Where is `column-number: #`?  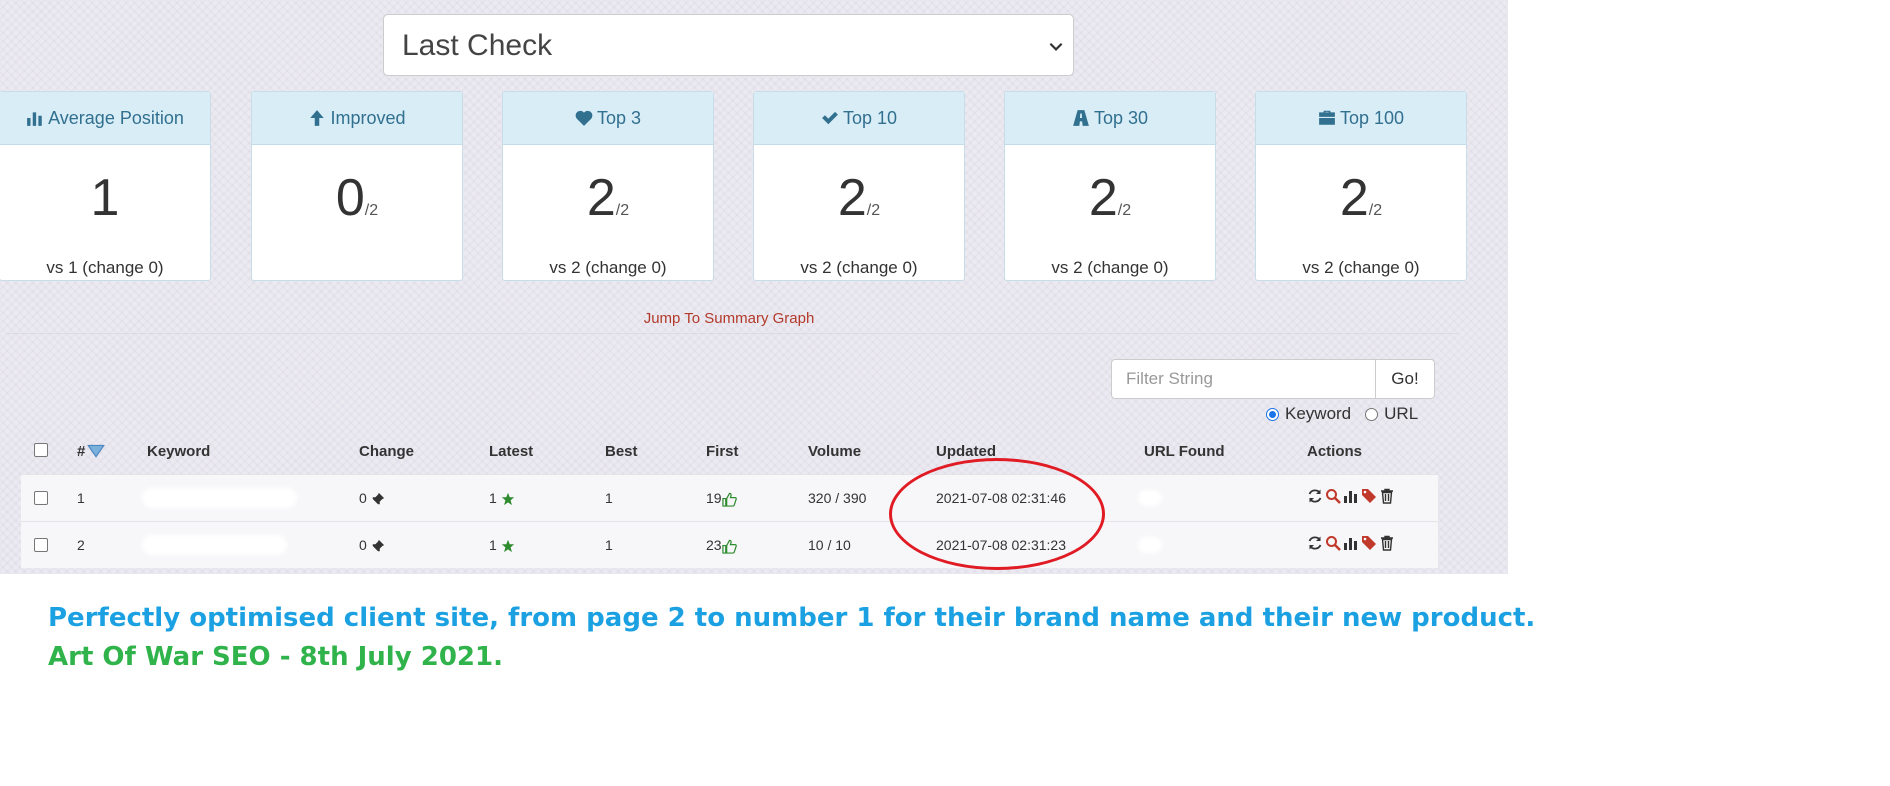
column-number: # is located at coordinates (91, 451).